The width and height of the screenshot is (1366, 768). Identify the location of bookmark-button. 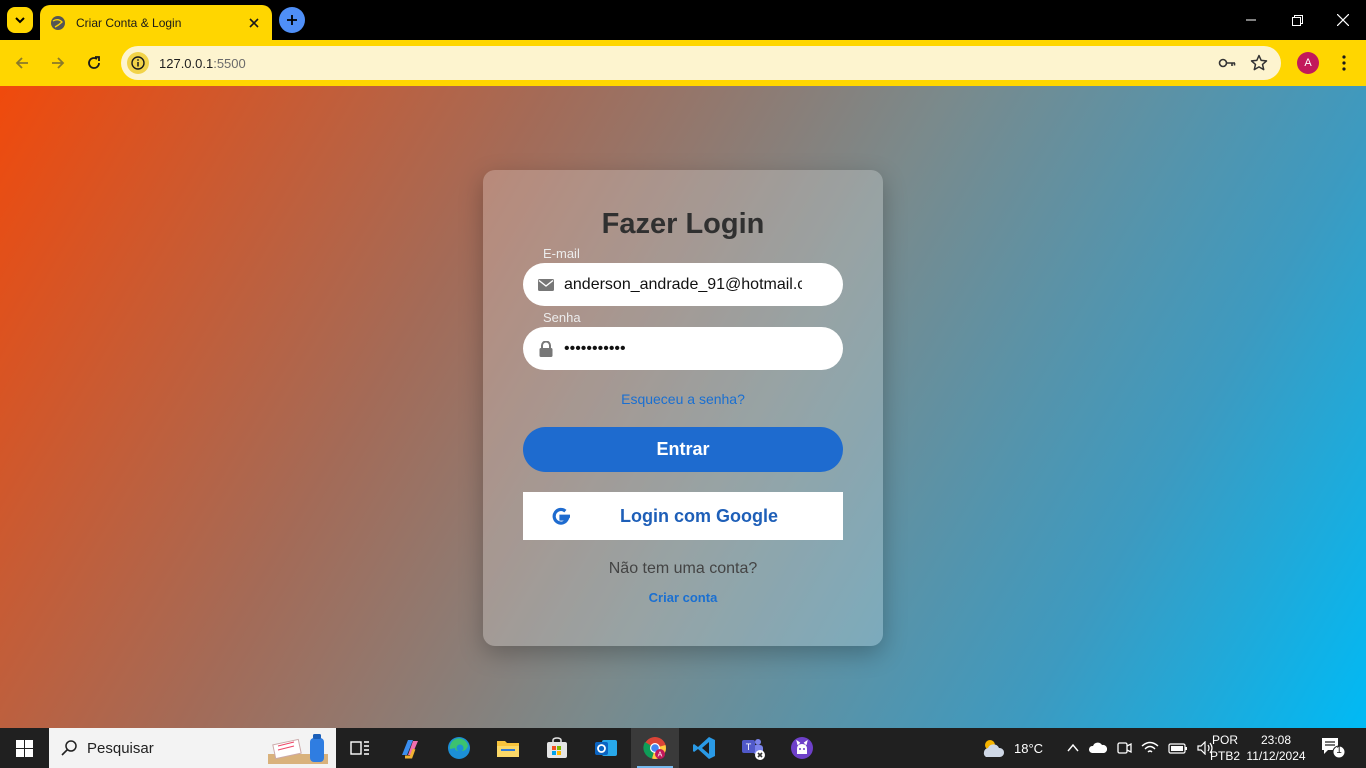
(1259, 63).